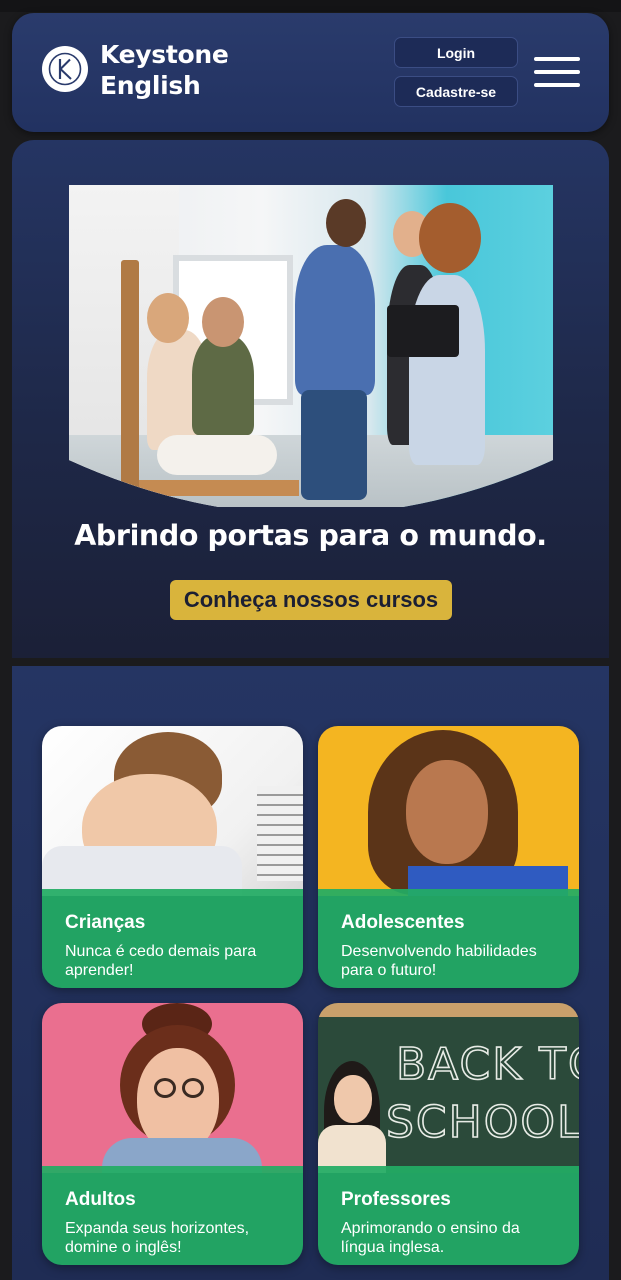 The width and height of the screenshot is (621, 1280). Describe the element at coordinates (396, 1199) in the screenshot. I see `course-title: Professores` at that location.